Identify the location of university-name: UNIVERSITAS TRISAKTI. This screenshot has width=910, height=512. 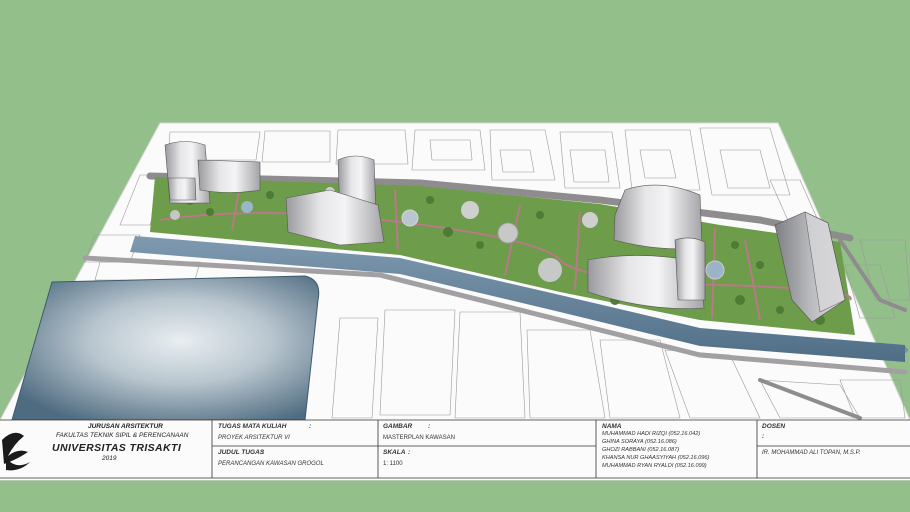
(117, 448).